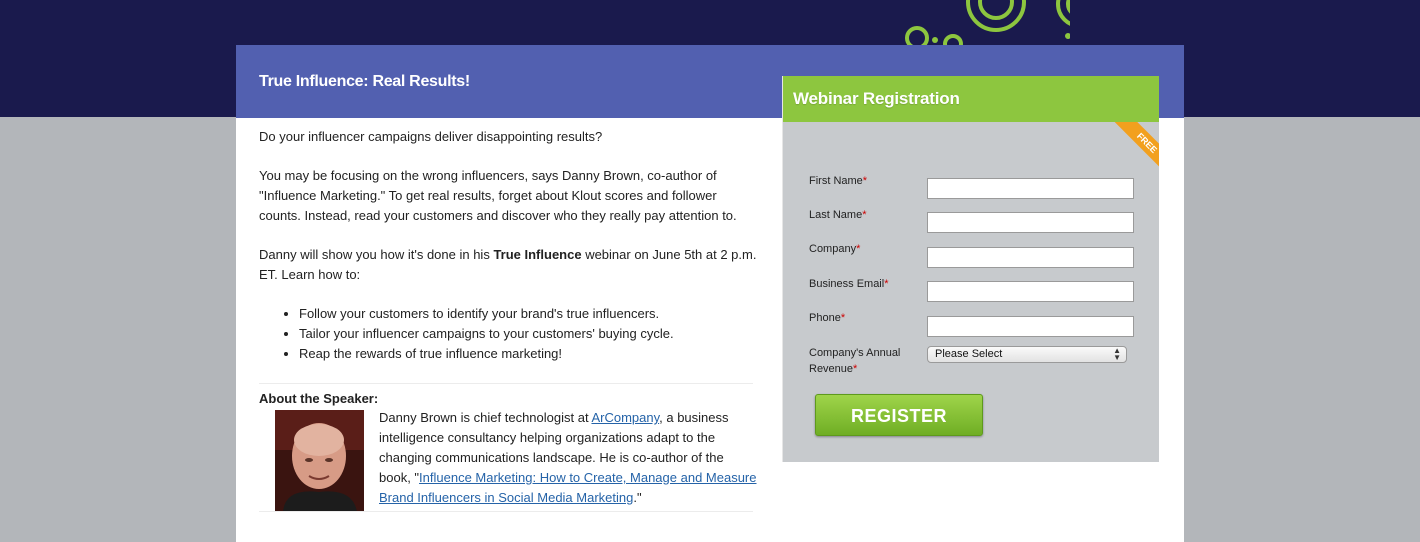 Image resolution: width=1420 pixels, height=542 pixels. I want to click on select-arrows-icon: ▲ ▼, so click(1117, 354).